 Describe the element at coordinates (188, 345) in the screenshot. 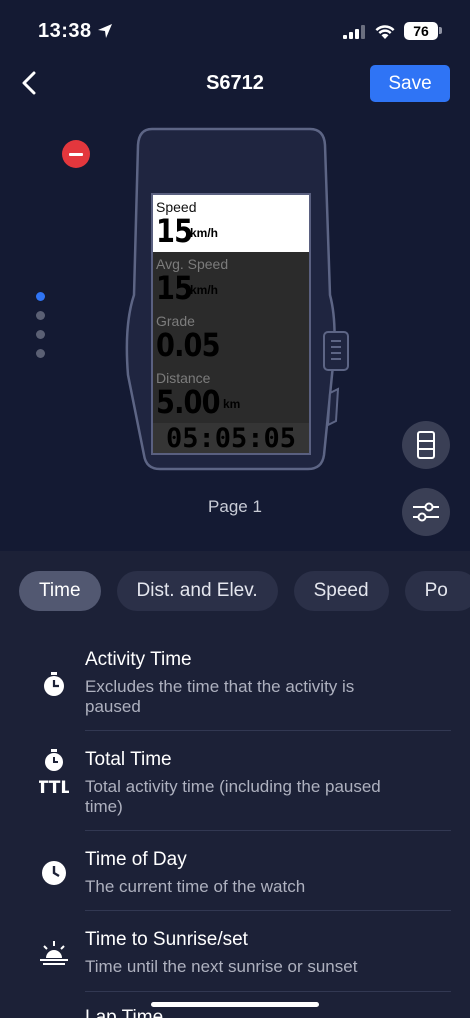

I see `field-value: 0.05` at that location.